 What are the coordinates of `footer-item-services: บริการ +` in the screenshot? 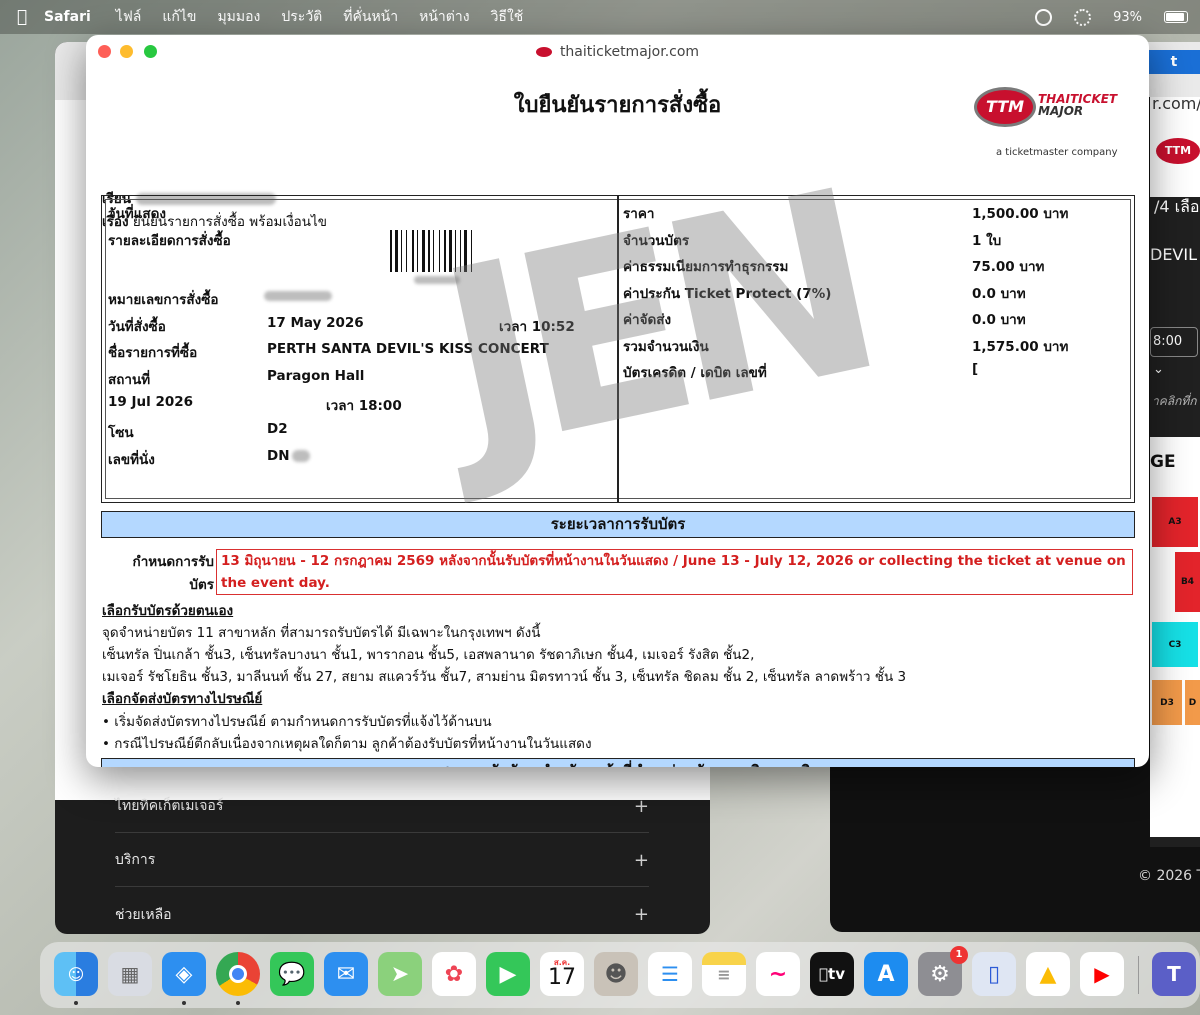 It's located at (382, 860).